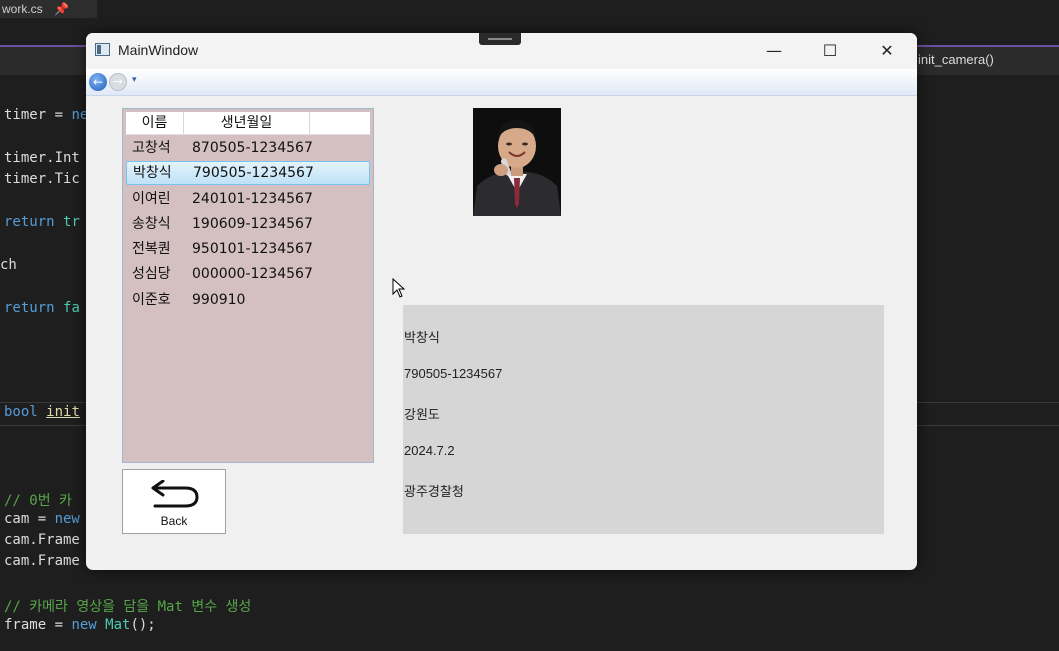 The image size is (1059, 651). What do you see at coordinates (98, 82) in the screenshot?
I see `nav-back-icon: ←` at bounding box center [98, 82].